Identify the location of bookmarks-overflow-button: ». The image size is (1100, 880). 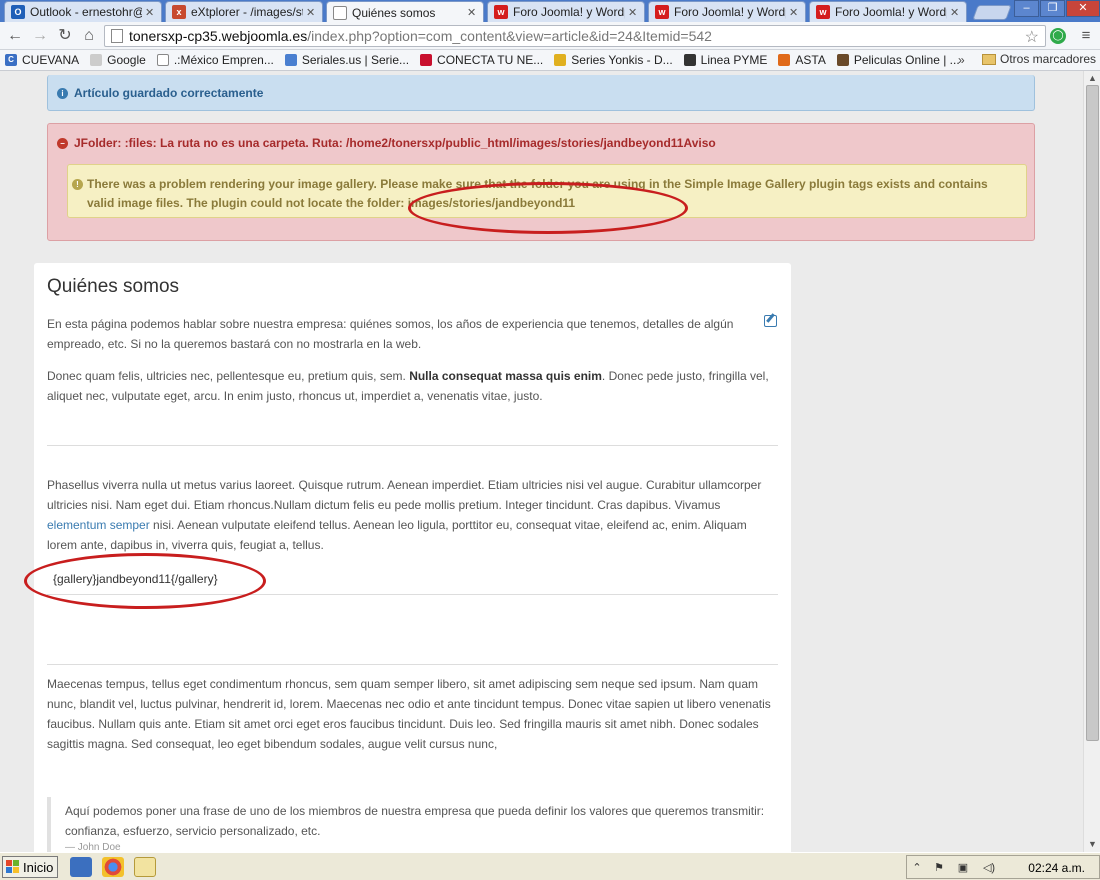
(961, 60).